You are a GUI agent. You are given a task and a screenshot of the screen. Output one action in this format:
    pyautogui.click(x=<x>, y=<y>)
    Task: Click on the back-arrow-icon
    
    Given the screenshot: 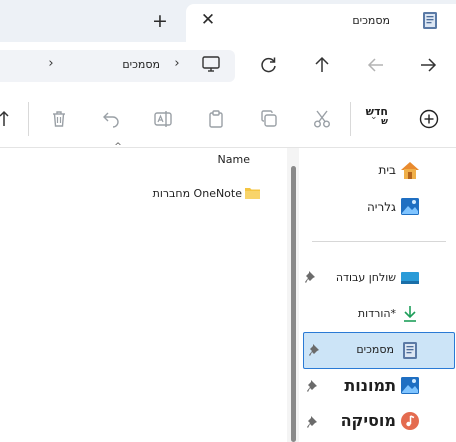 What is the action you would take?
    pyautogui.click(x=428, y=65)
    